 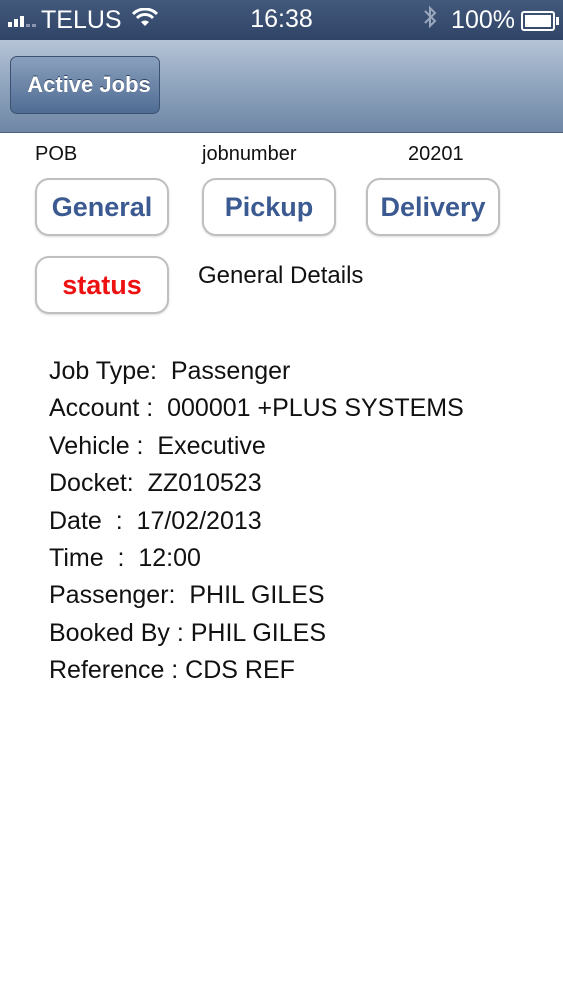 I want to click on detail-booked-by: Booked By : PHIL GILES, so click(x=187, y=632).